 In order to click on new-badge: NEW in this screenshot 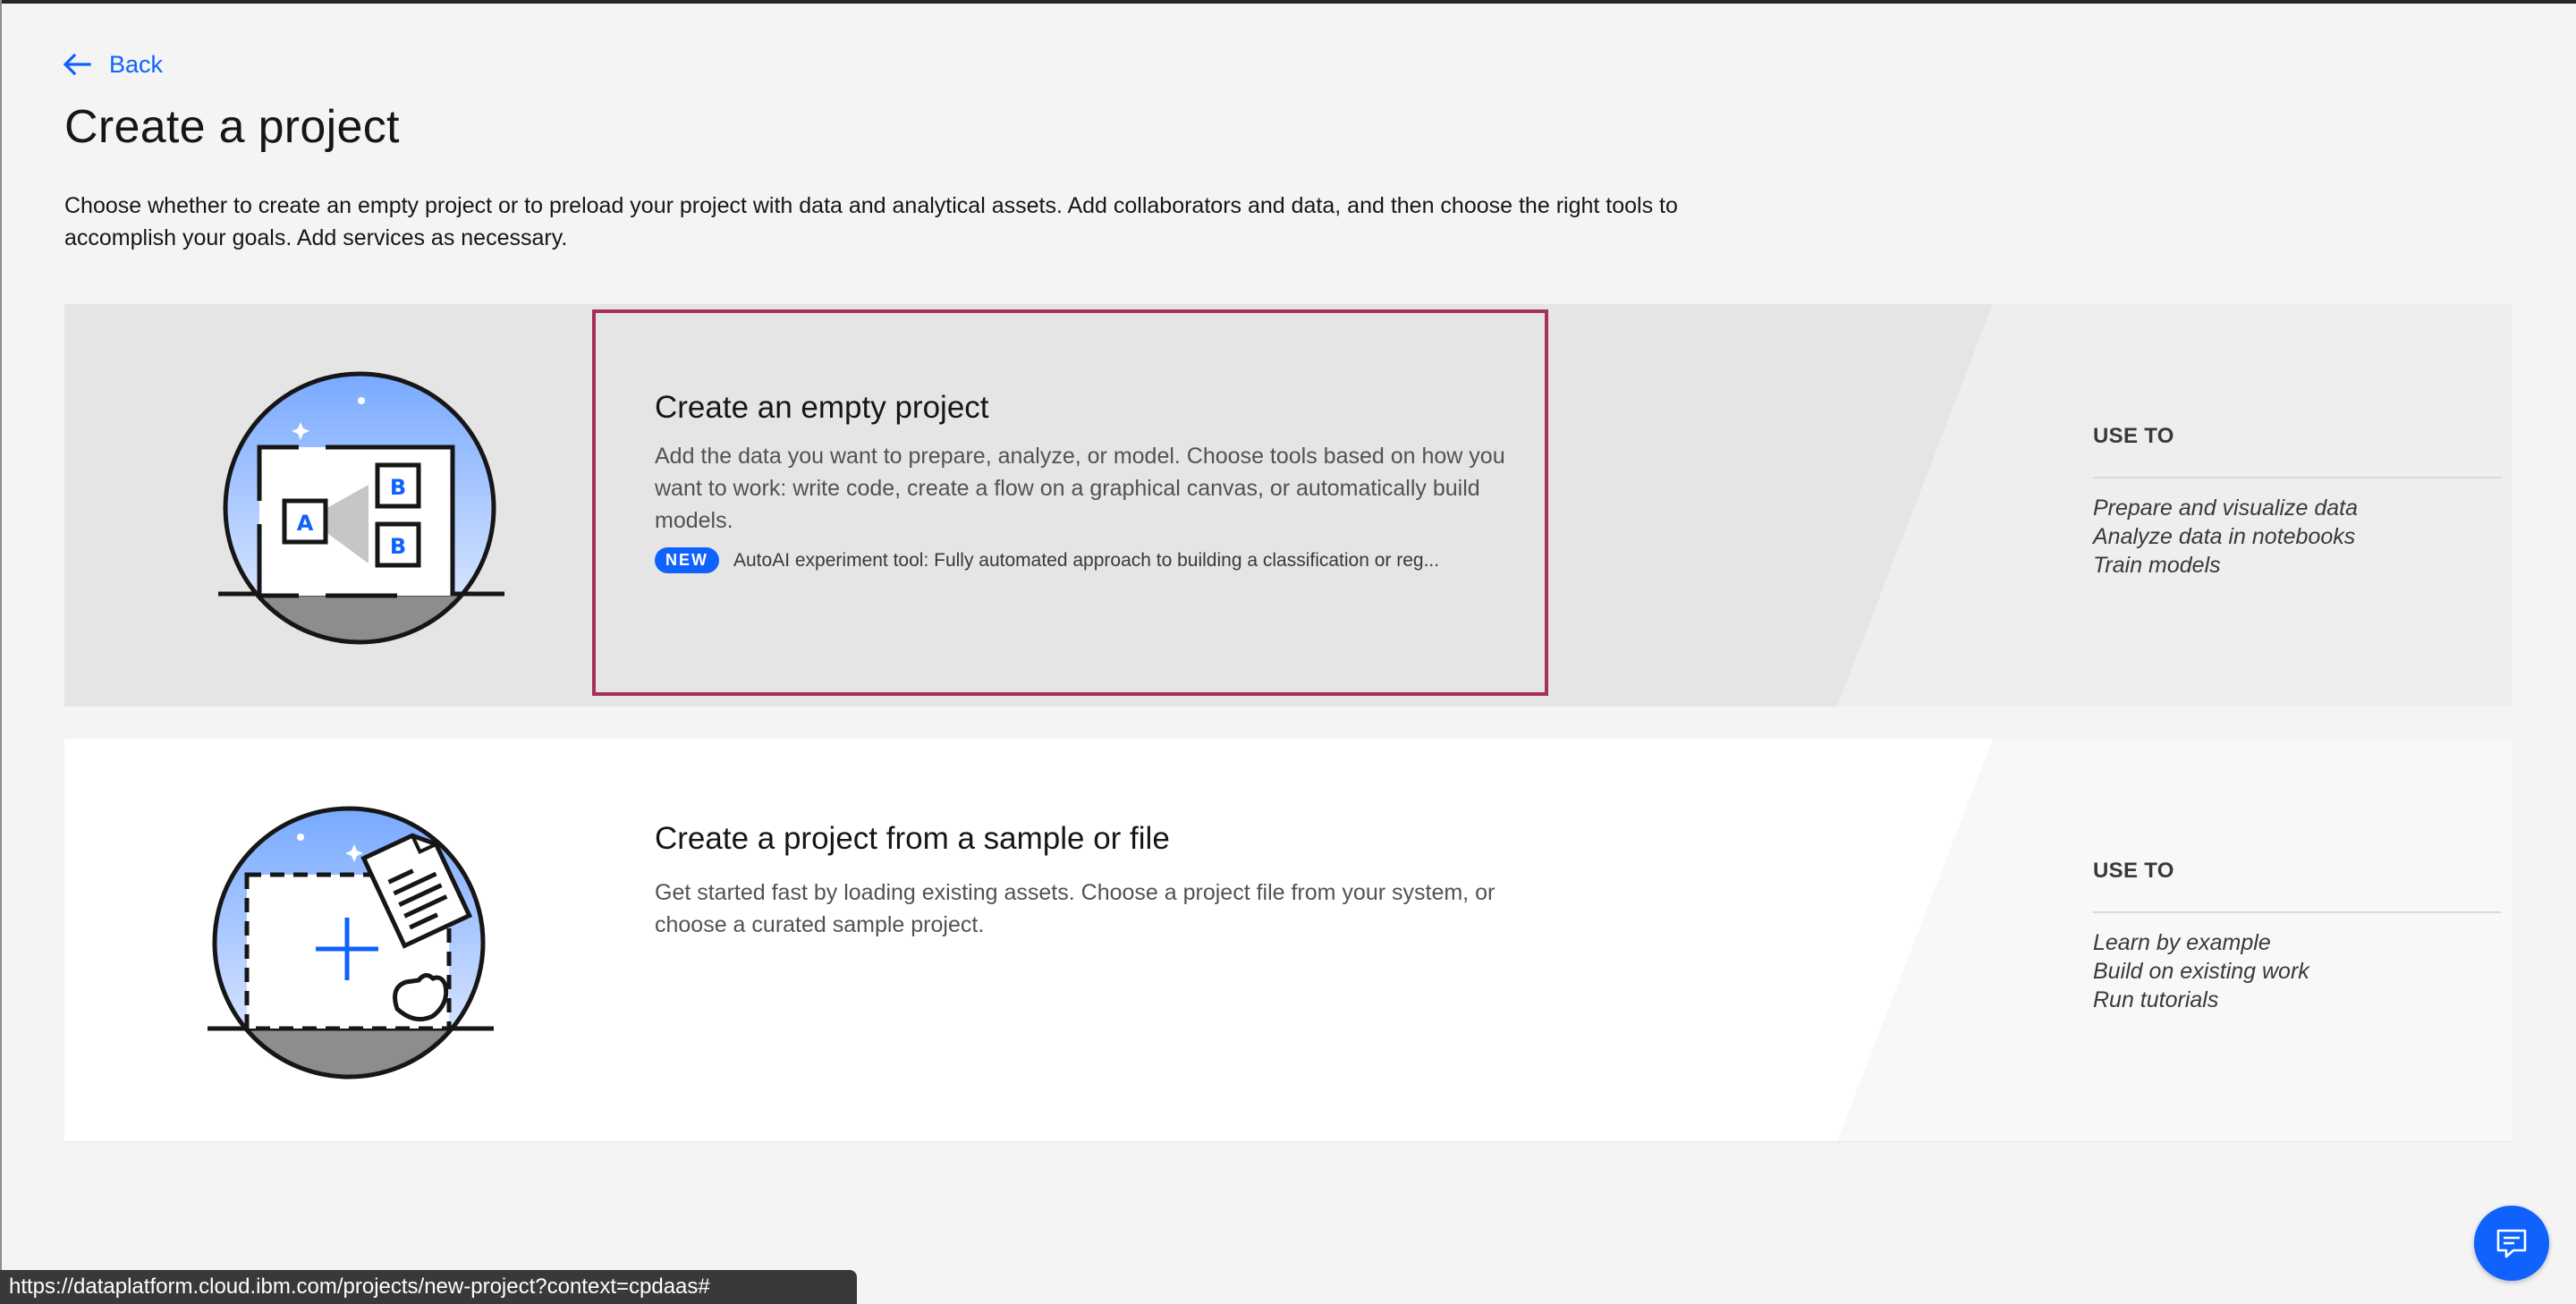, I will do `click(687, 560)`.